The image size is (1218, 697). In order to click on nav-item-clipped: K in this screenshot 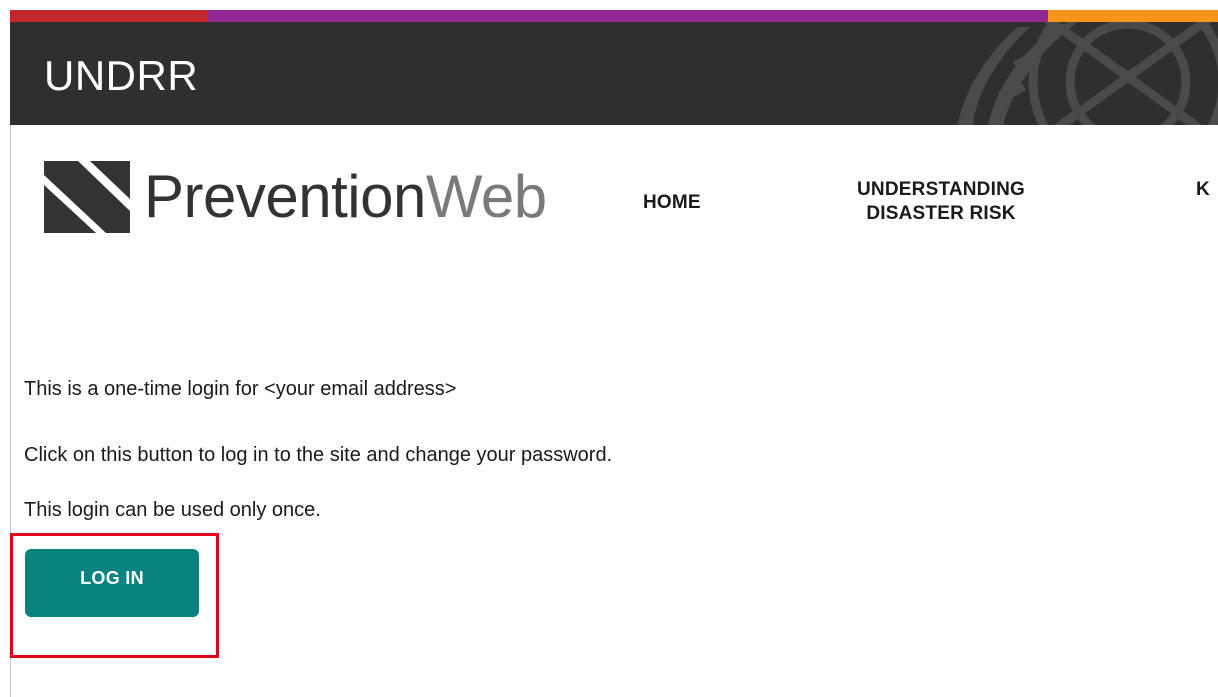, I will do `click(1203, 190)`.